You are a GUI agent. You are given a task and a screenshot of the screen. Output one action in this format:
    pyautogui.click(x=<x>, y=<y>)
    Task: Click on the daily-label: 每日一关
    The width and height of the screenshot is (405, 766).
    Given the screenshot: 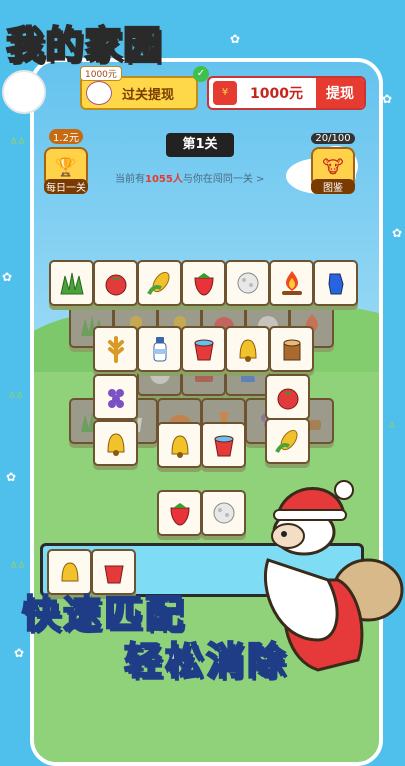 What is the action you would take?
    pyautogui.click(x=66, y=186)
    